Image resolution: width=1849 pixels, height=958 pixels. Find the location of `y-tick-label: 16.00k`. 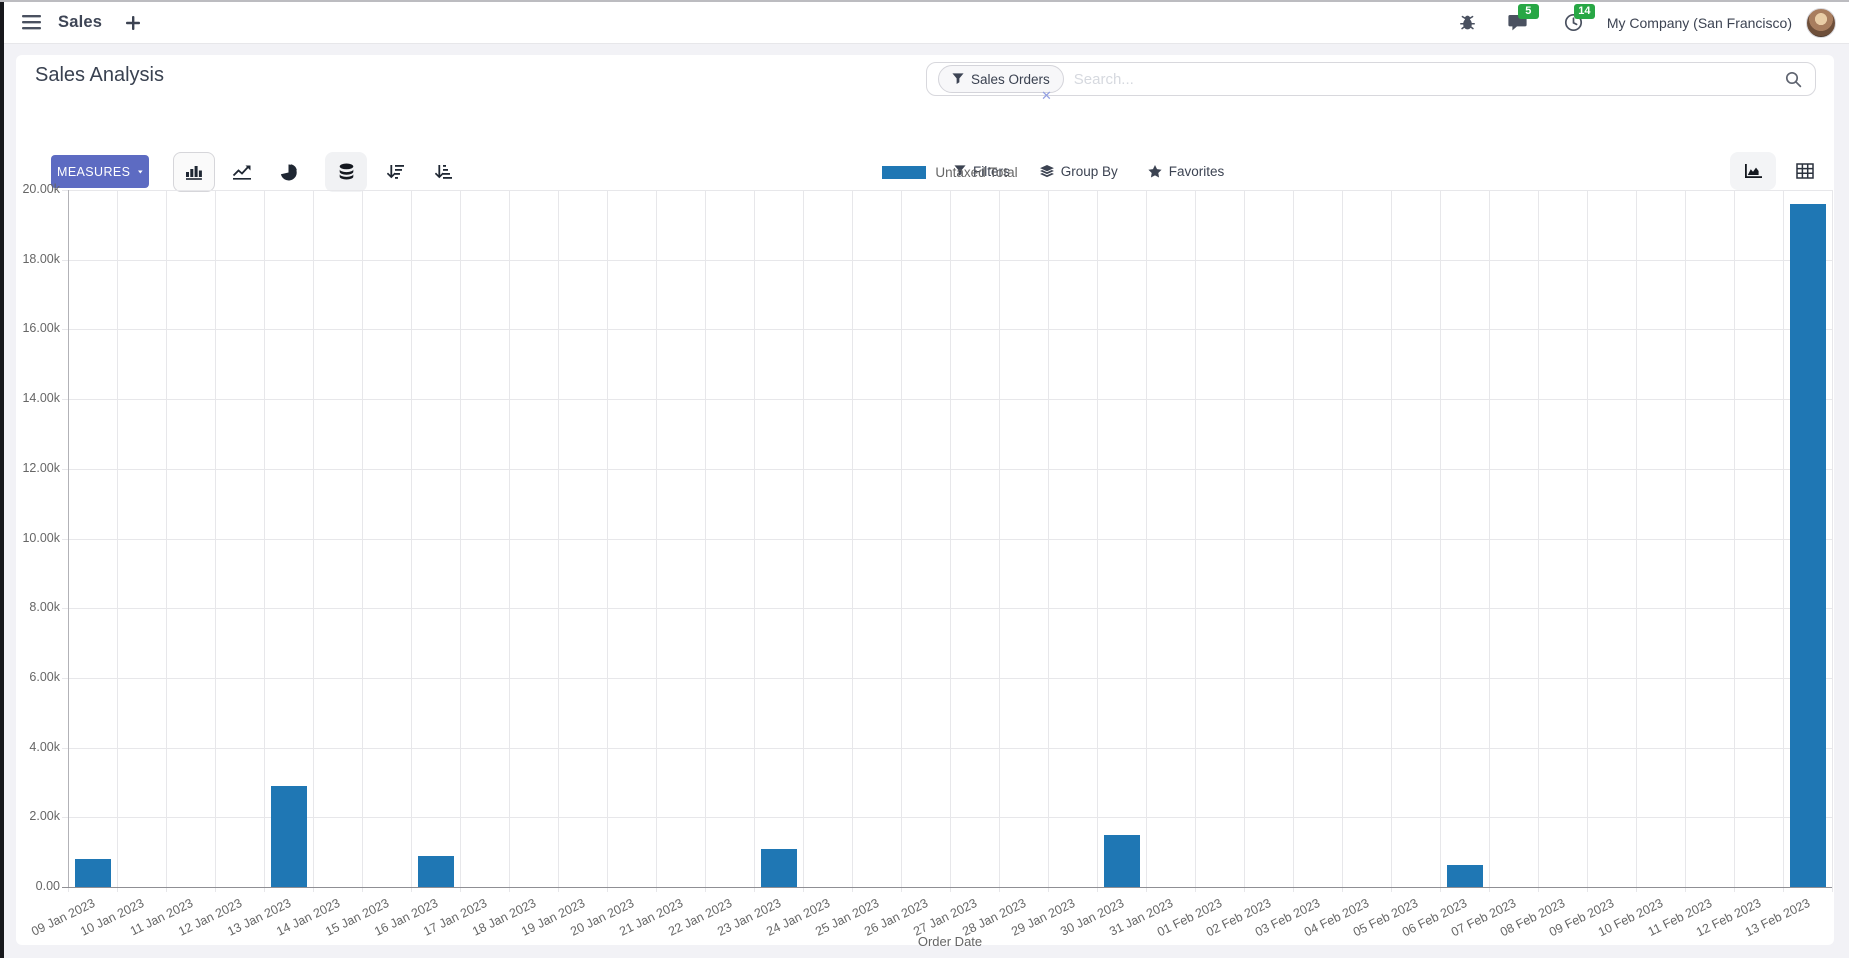

y-tick-label: 16.00k is located at coordinates (41, 328).